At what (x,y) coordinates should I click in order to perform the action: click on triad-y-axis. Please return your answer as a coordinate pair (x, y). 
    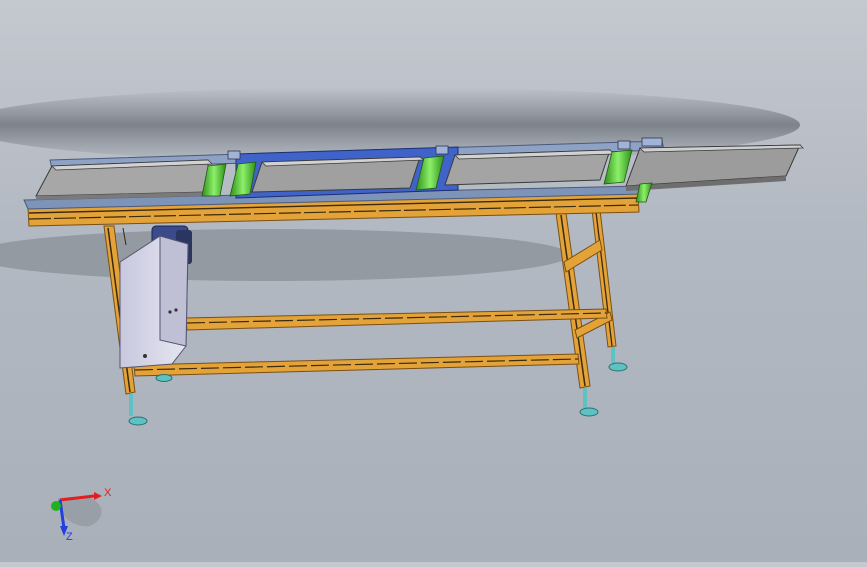
    Looking at the image, I should click on (56, 506).